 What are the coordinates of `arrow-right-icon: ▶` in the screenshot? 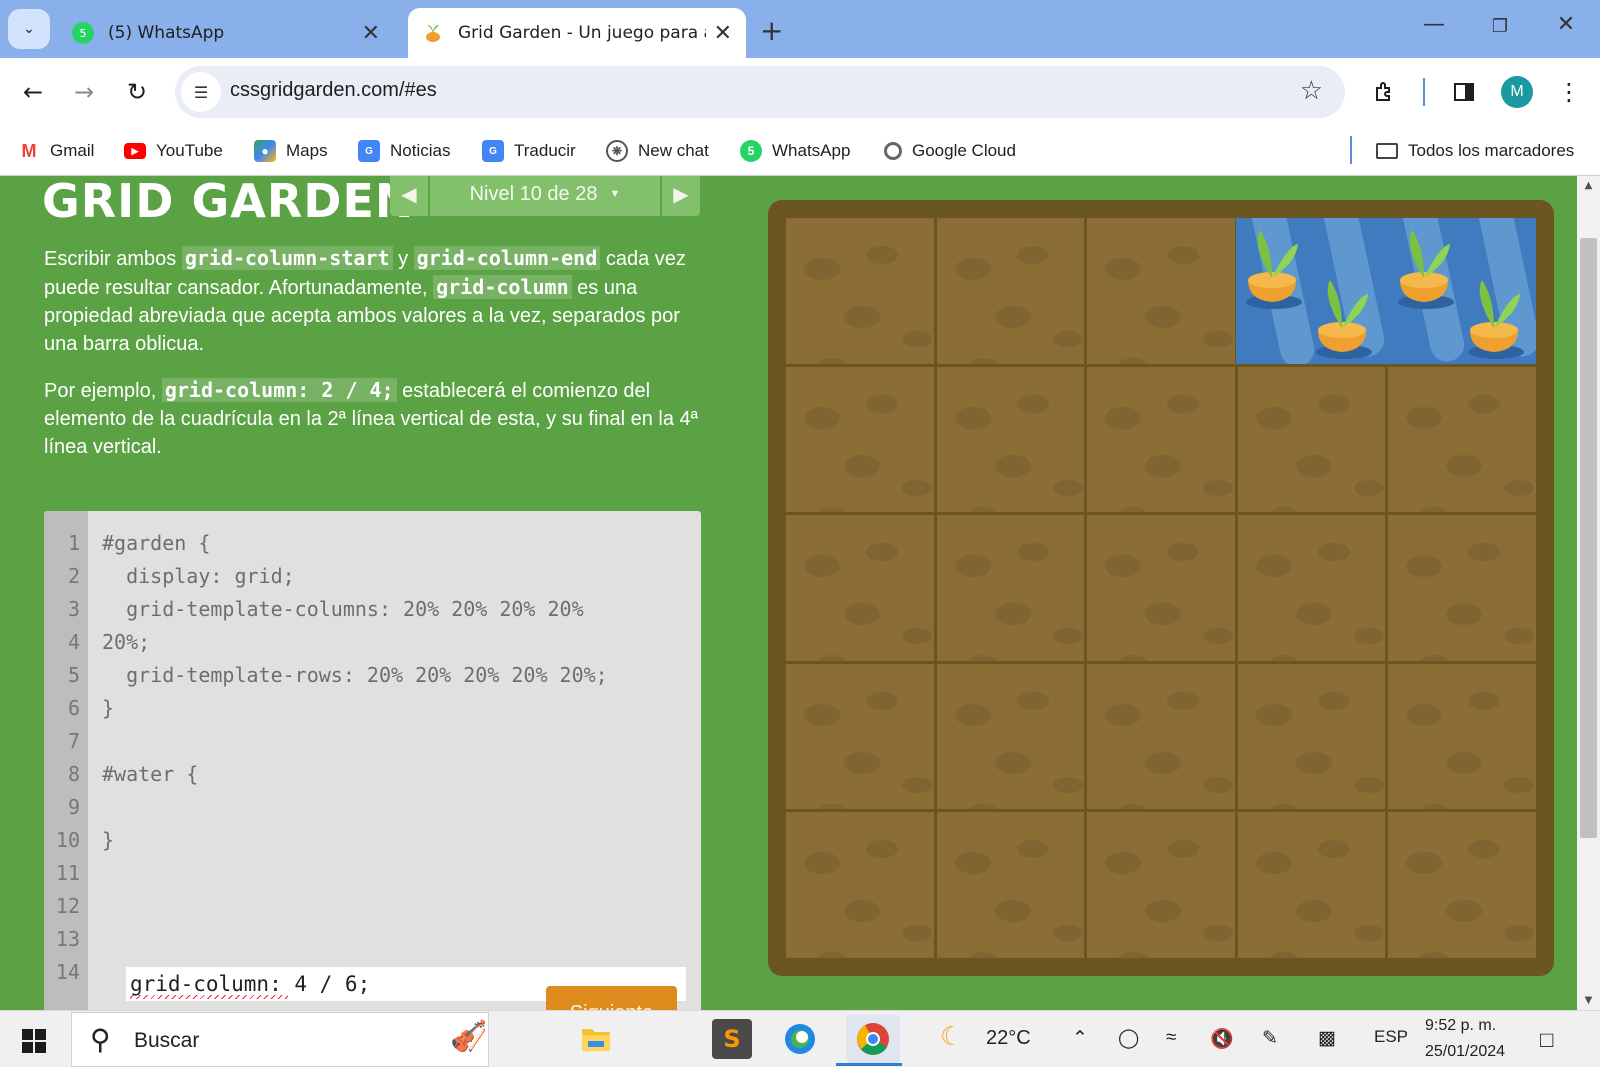 It's located at (681, 194).